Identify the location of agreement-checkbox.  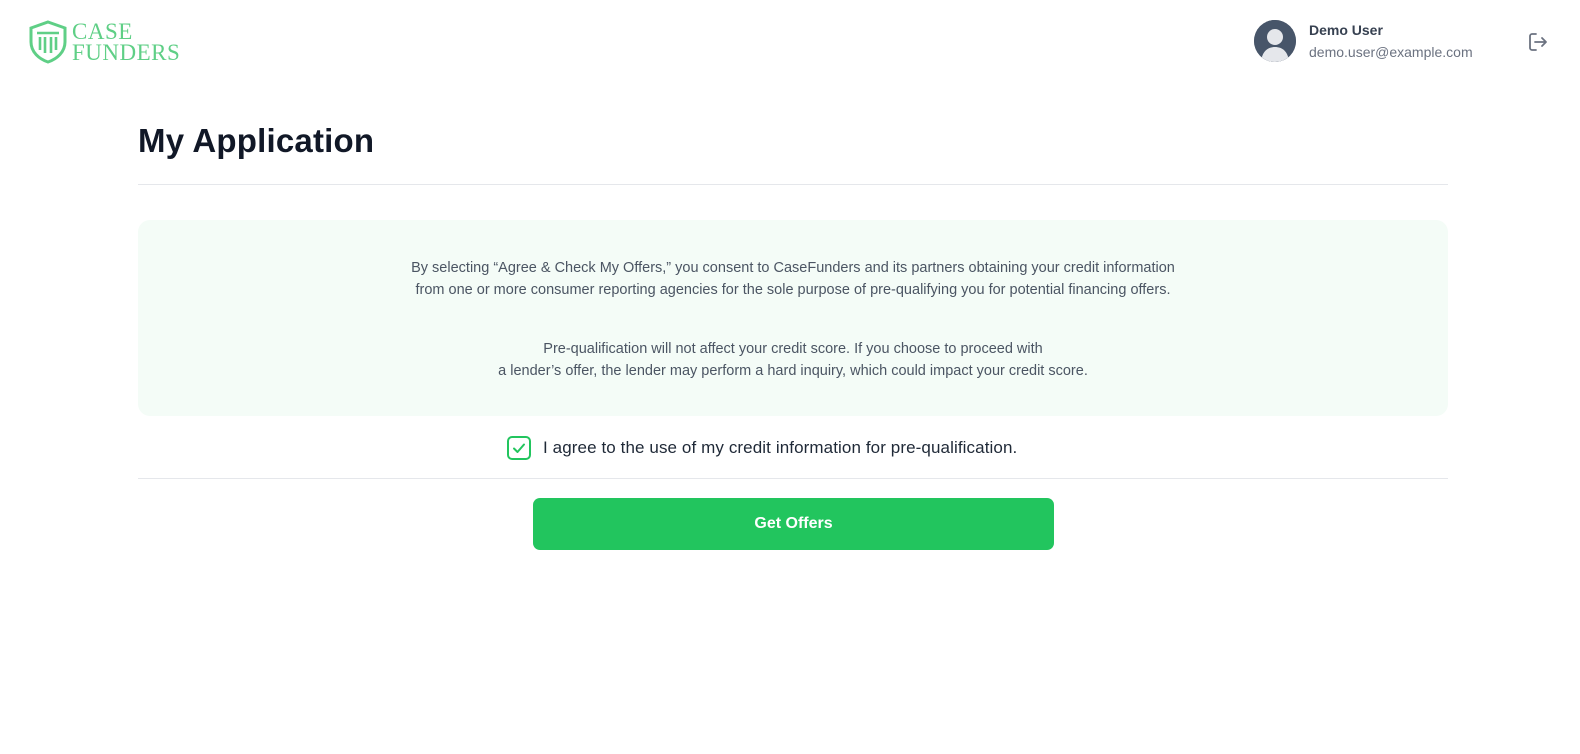
(519, 448).